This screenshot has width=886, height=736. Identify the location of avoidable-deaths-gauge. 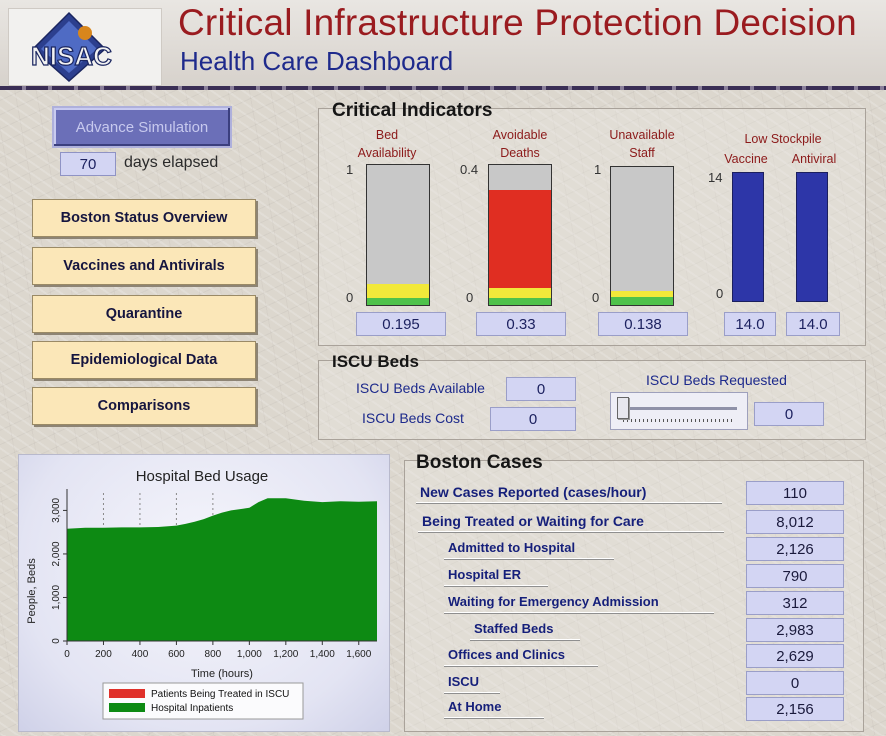
(520, 235).